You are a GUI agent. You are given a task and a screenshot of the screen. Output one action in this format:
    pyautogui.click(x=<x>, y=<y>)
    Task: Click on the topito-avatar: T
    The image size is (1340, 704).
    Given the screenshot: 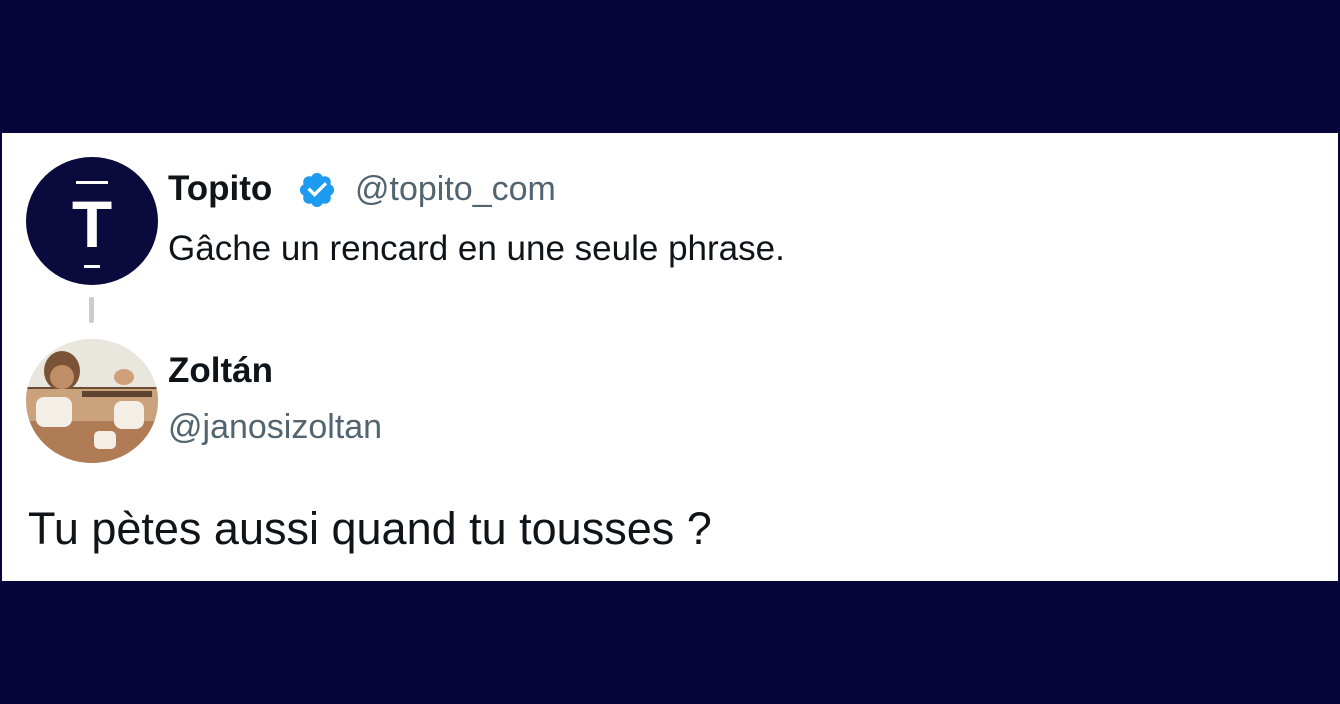 What is the action you would take?
    pyautogui.click(x=92, y=221)
    